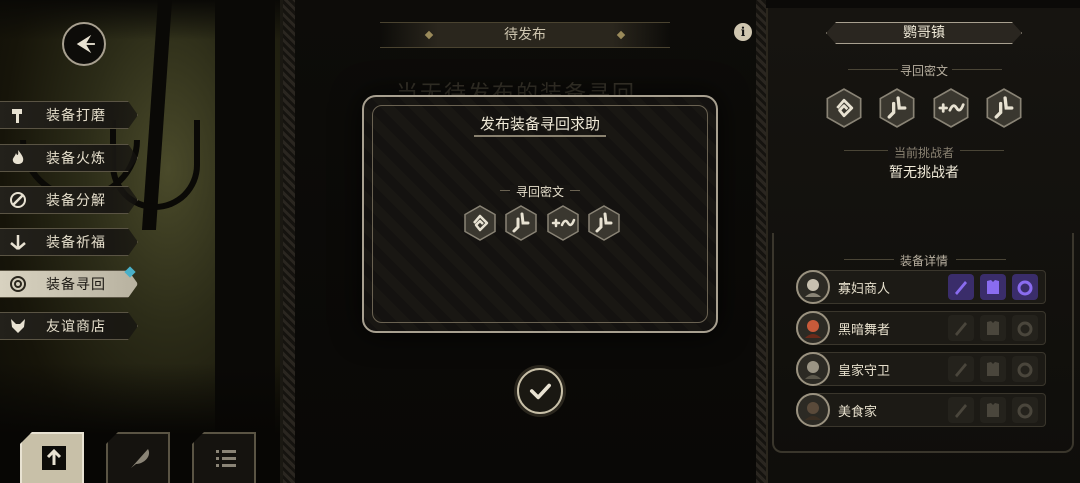 Image resolution: width=1080 pixels, height=483 pixels. What do you see at coordinates (76, 201) in the screenshot?
I see `menu-item-label: 装备分解` at bounding box center [76, 201].